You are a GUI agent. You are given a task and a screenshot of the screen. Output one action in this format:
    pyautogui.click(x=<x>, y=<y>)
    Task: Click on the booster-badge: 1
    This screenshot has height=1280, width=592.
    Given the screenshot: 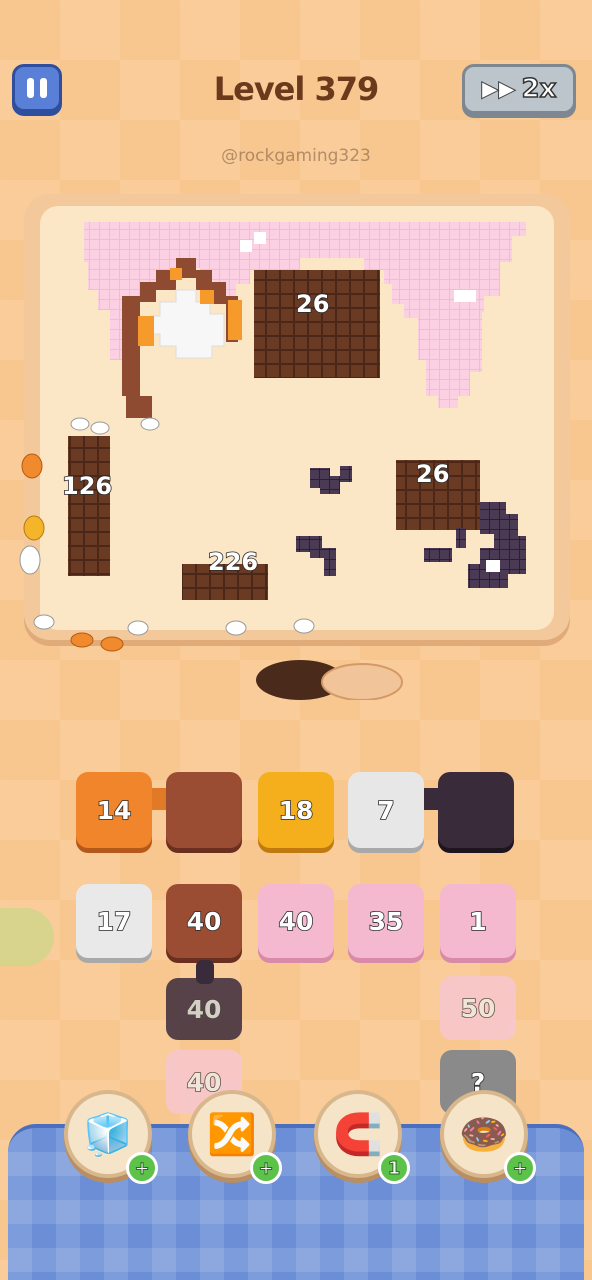 What is the action you would take?
    pyautogui.click(x=394, y=1168)
    